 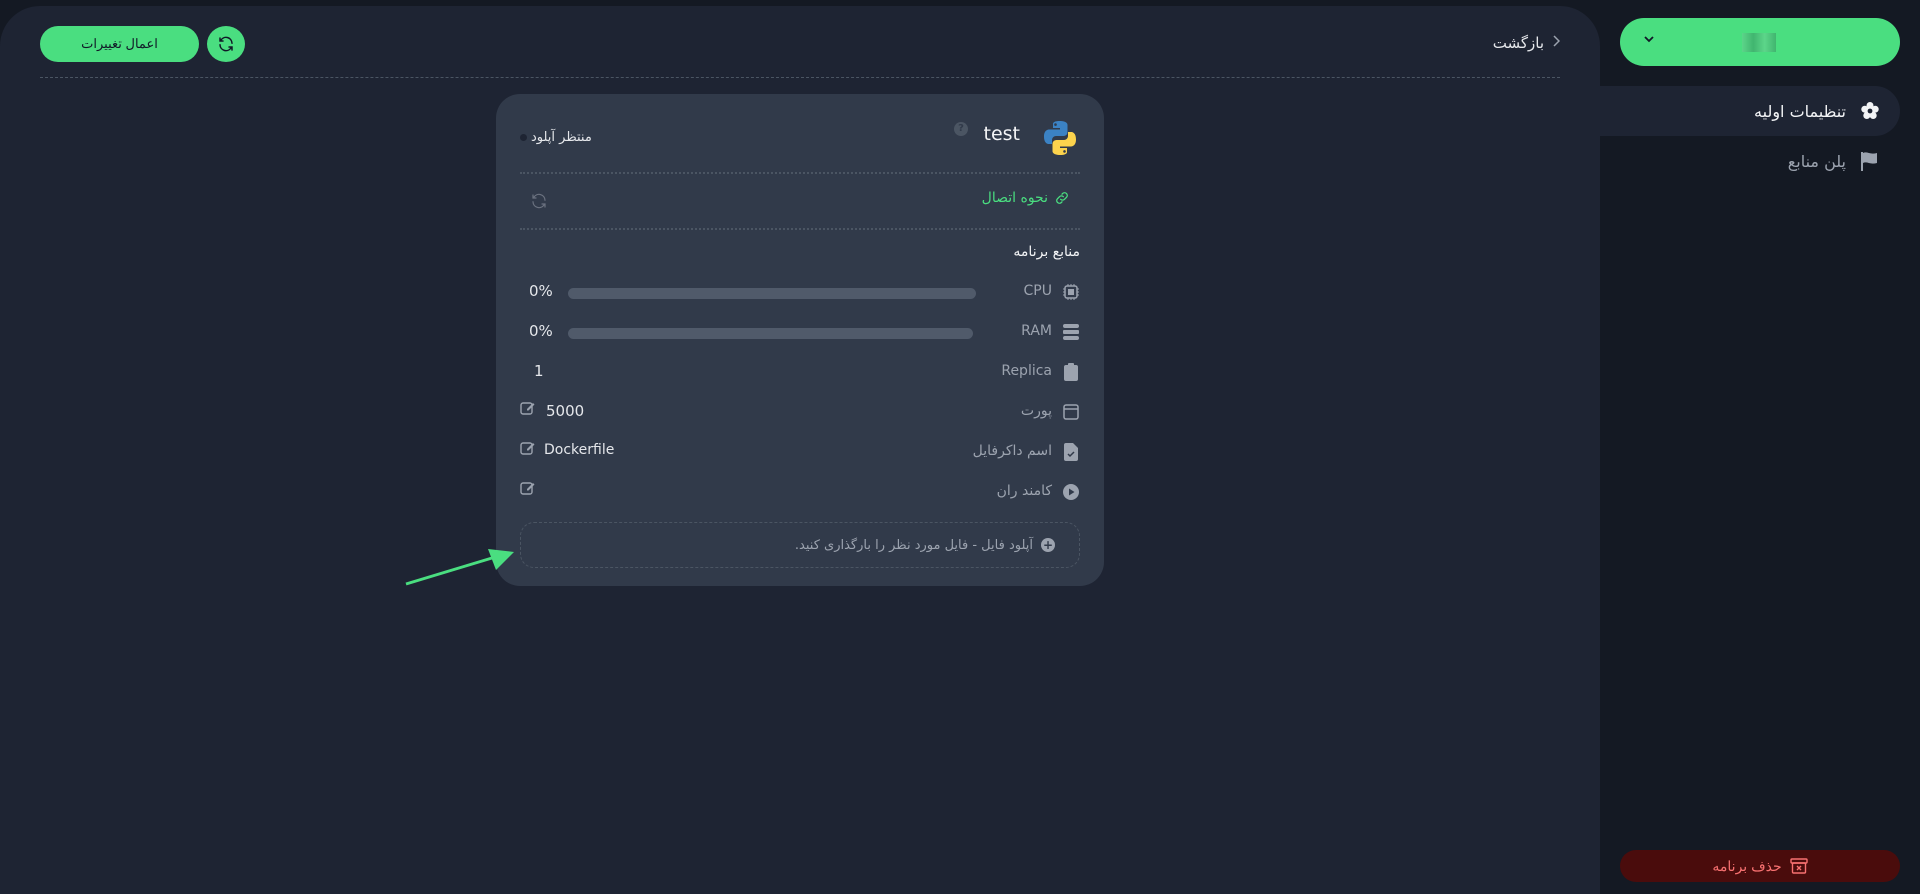 I want to click on app-name: test, so click(x=1002, y=134).